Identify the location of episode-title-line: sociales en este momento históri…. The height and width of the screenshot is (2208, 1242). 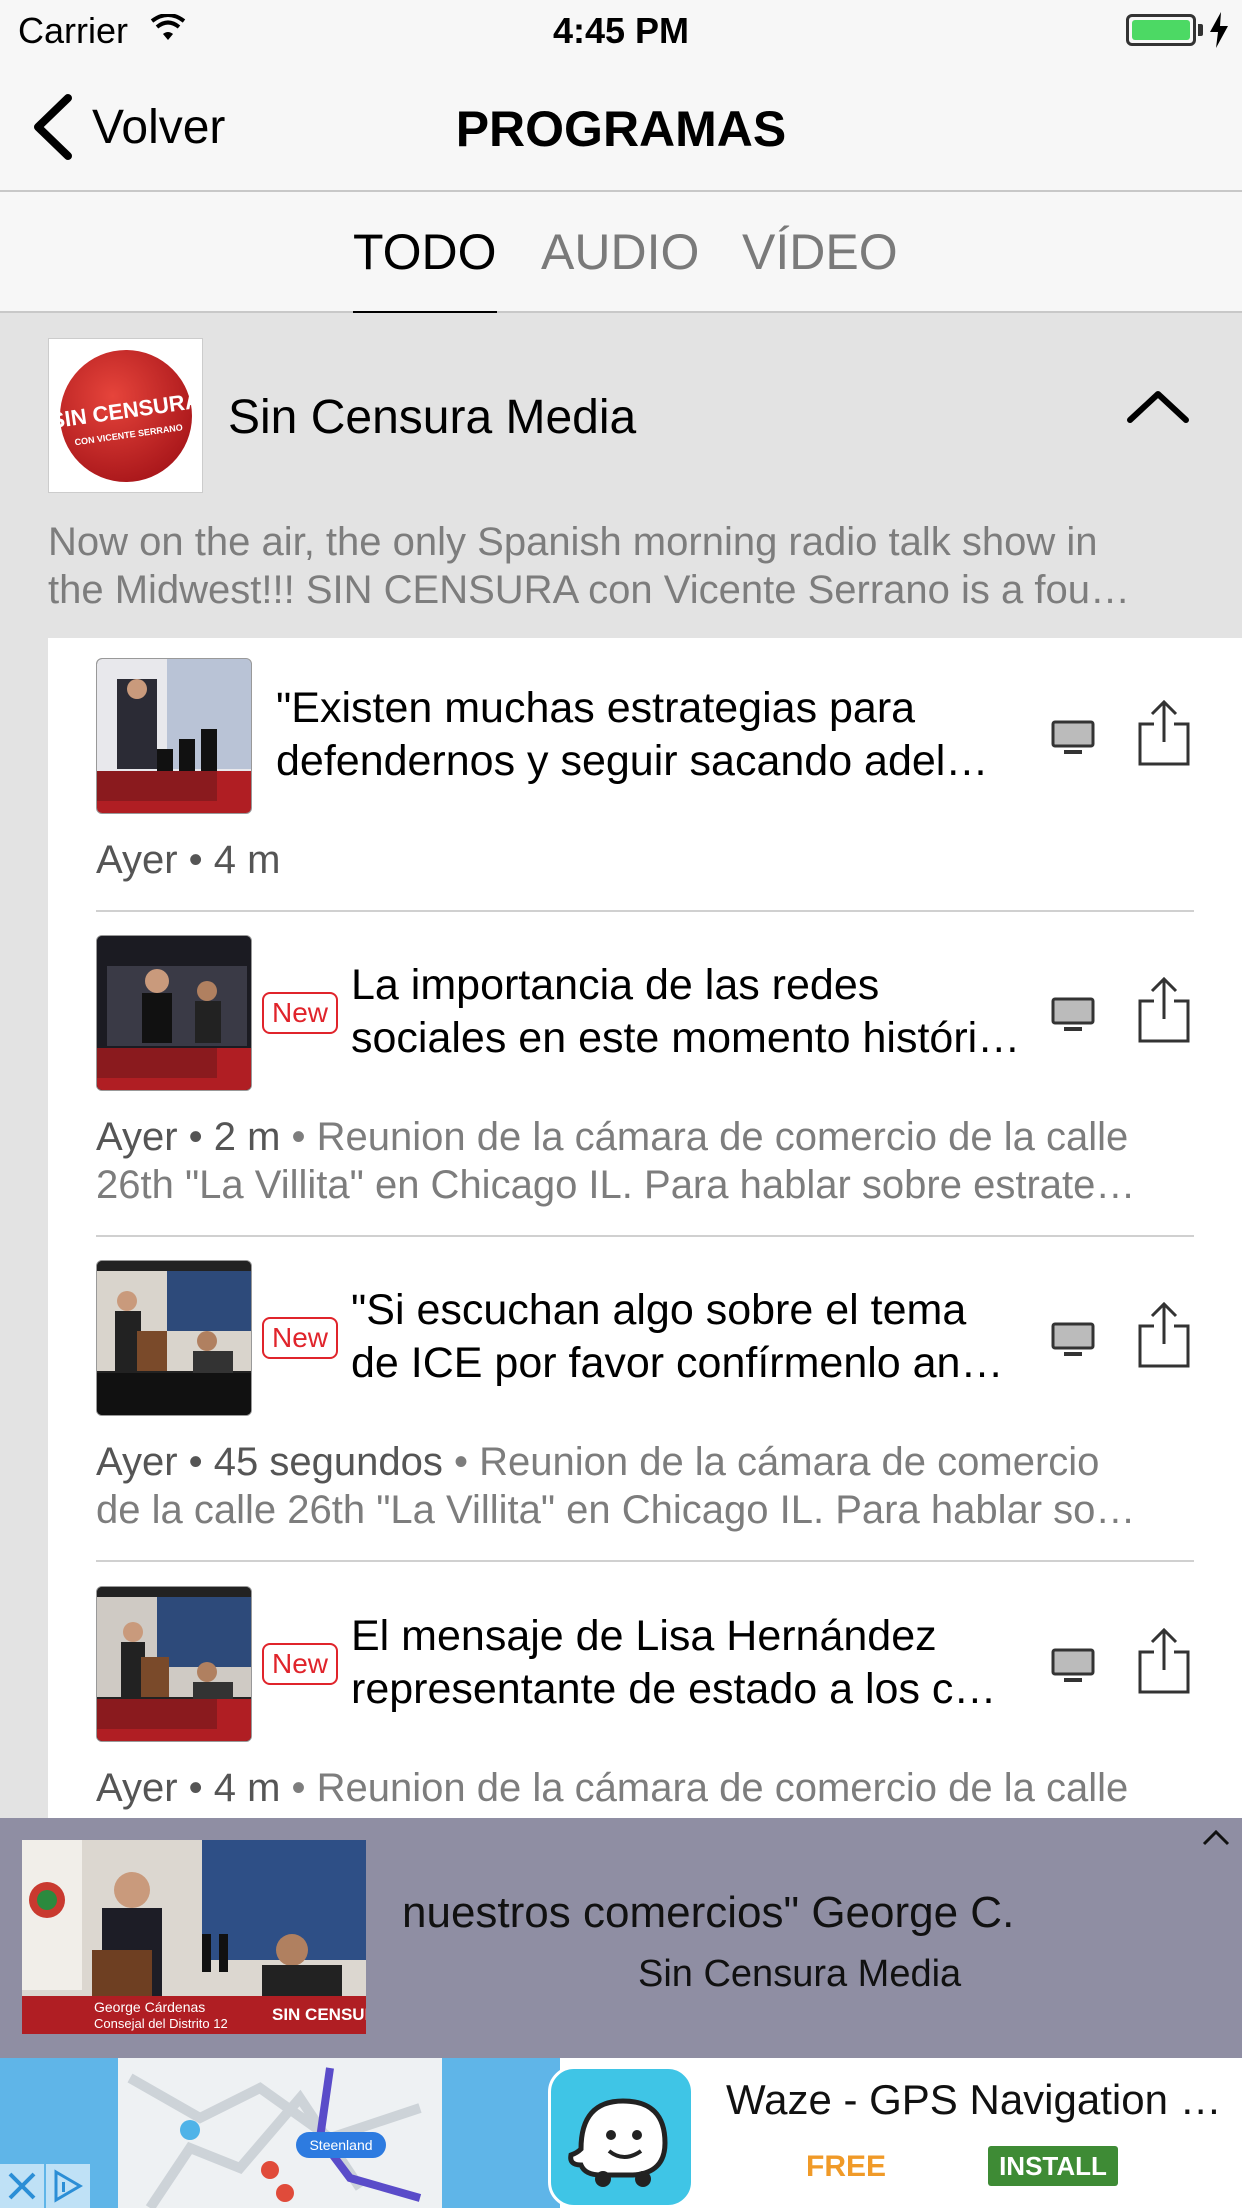
(686, 1038).